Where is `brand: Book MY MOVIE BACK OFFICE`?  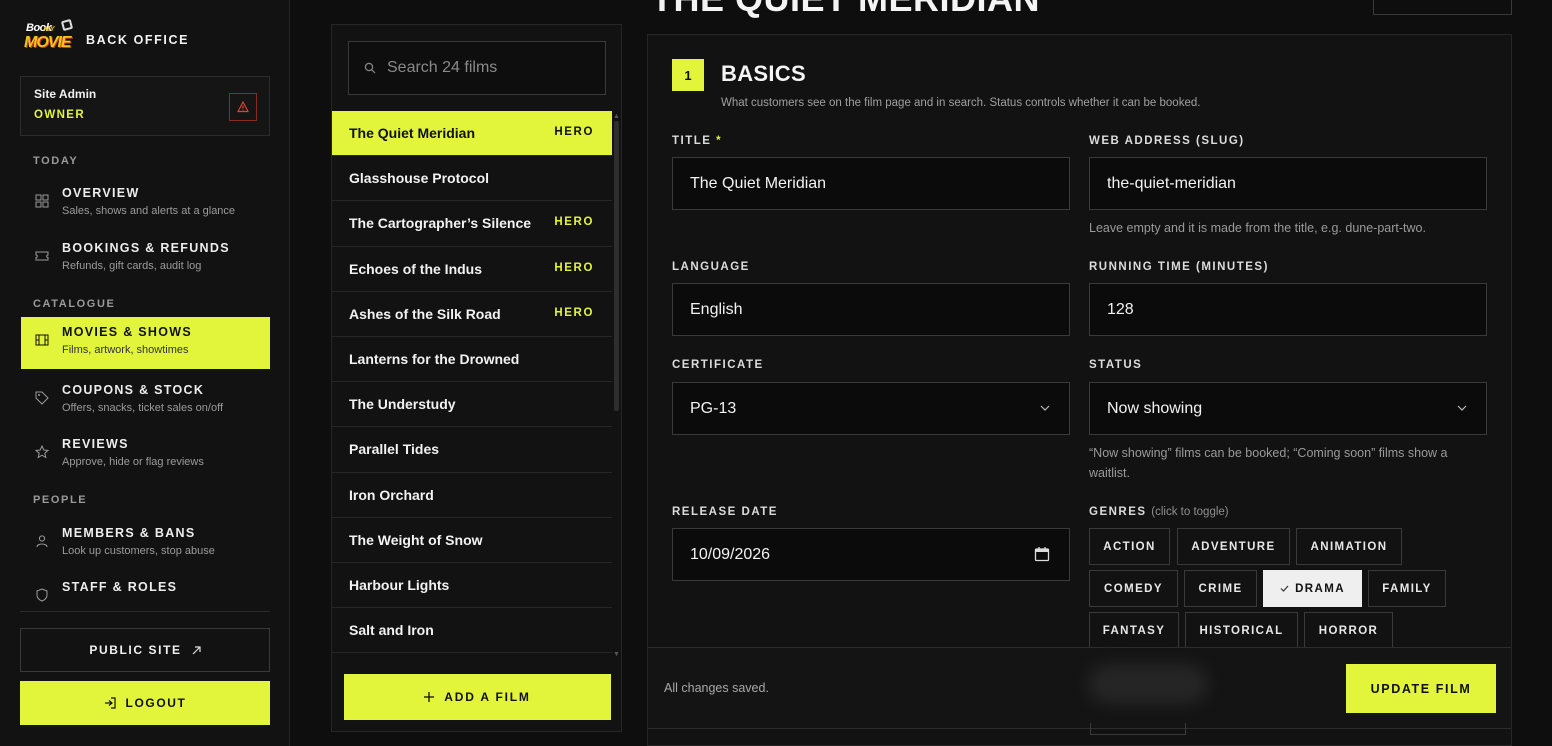 brand: Book MY MOVIE BACK OFFICE is located at coordinates (106, 39).